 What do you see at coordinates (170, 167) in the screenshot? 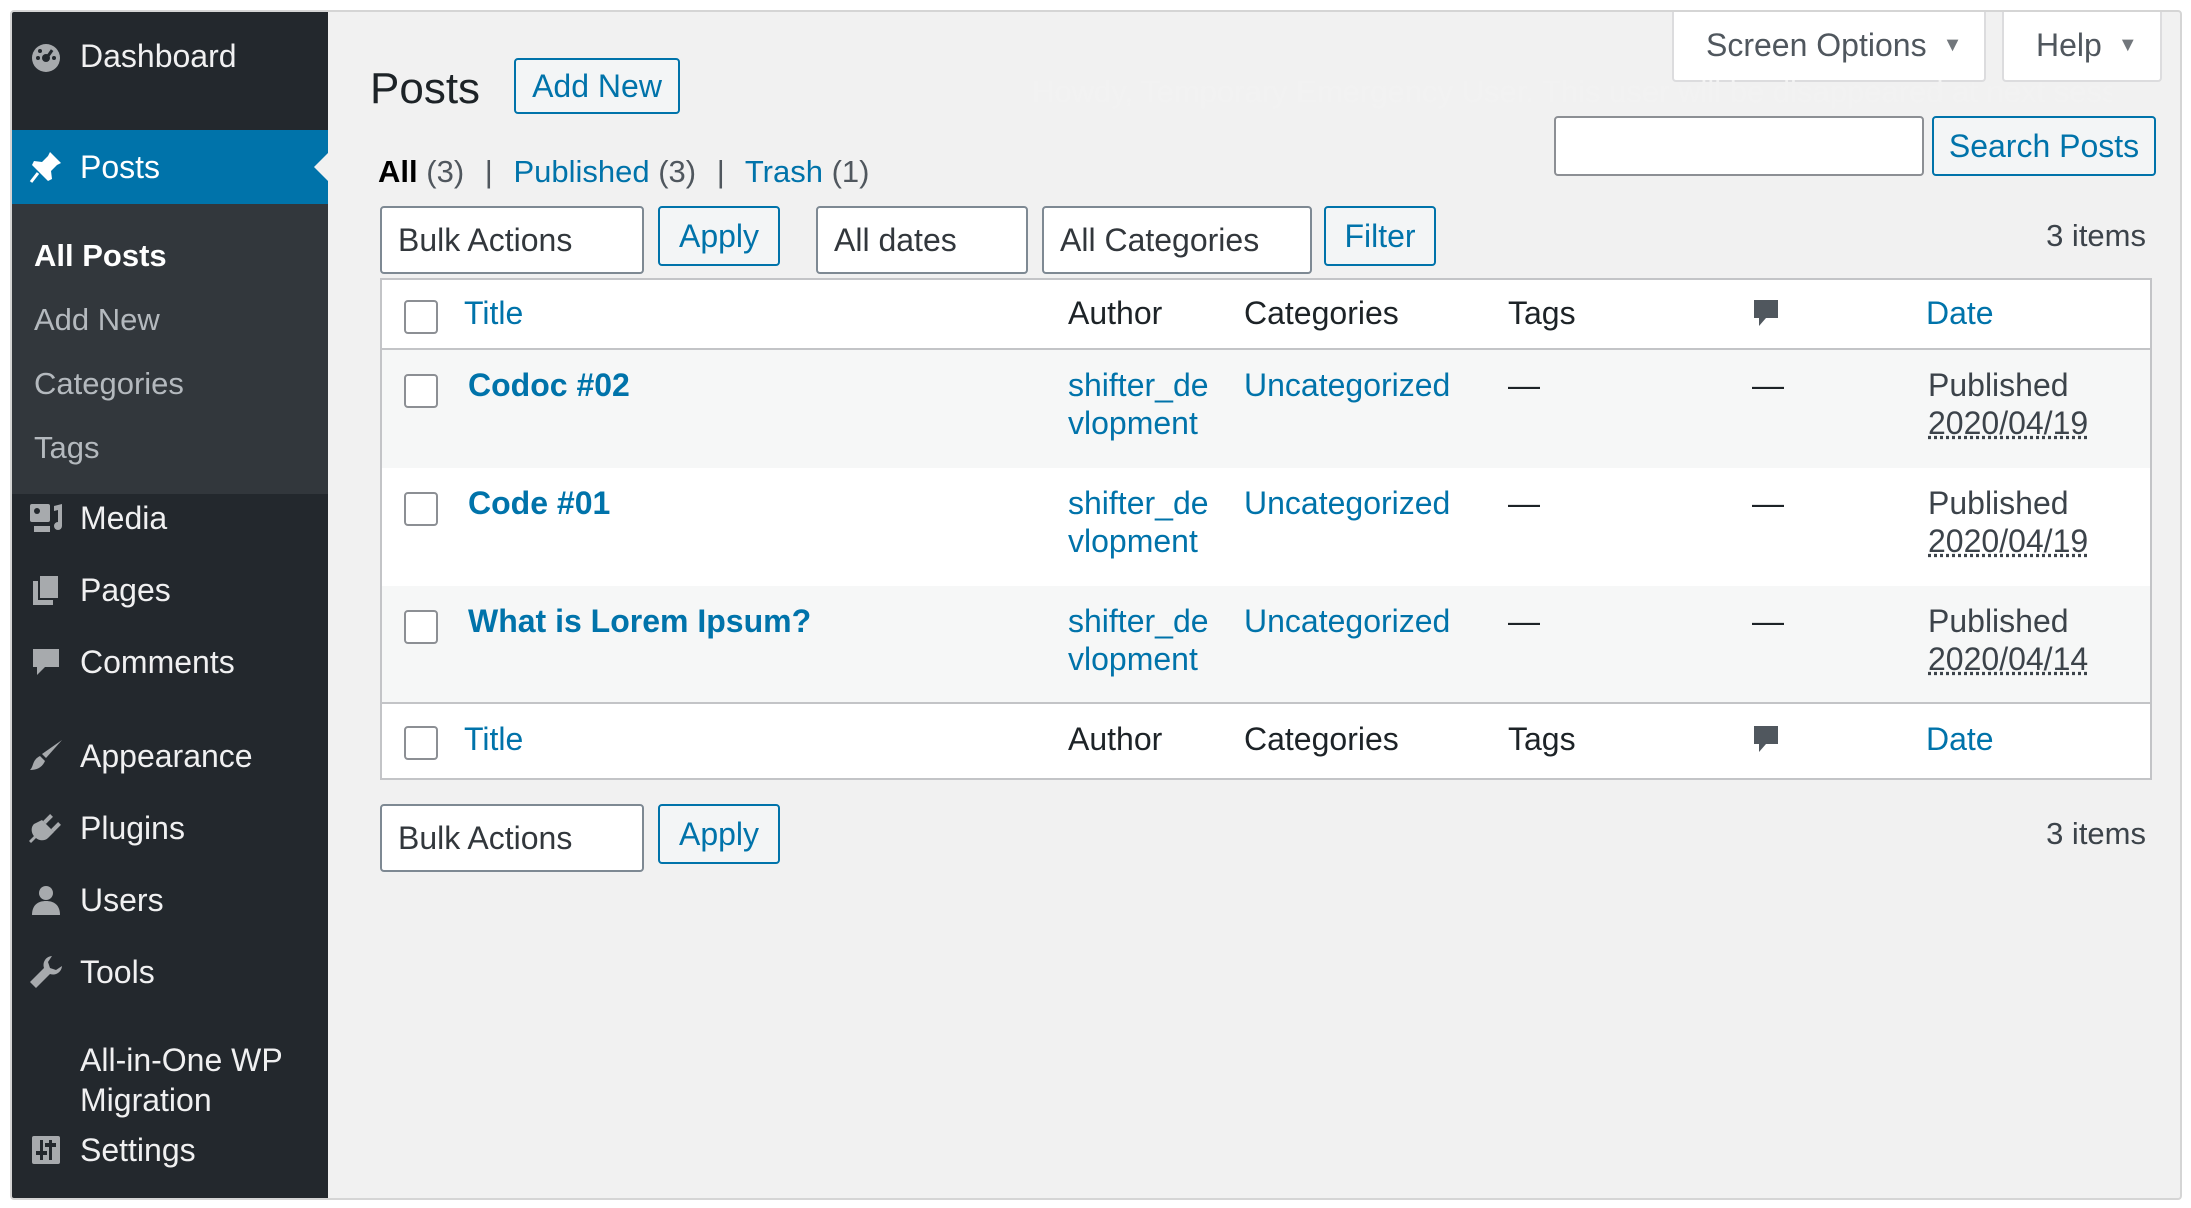
I see `sidebar-item-posts: Posts` at bounding box center [170, 167].